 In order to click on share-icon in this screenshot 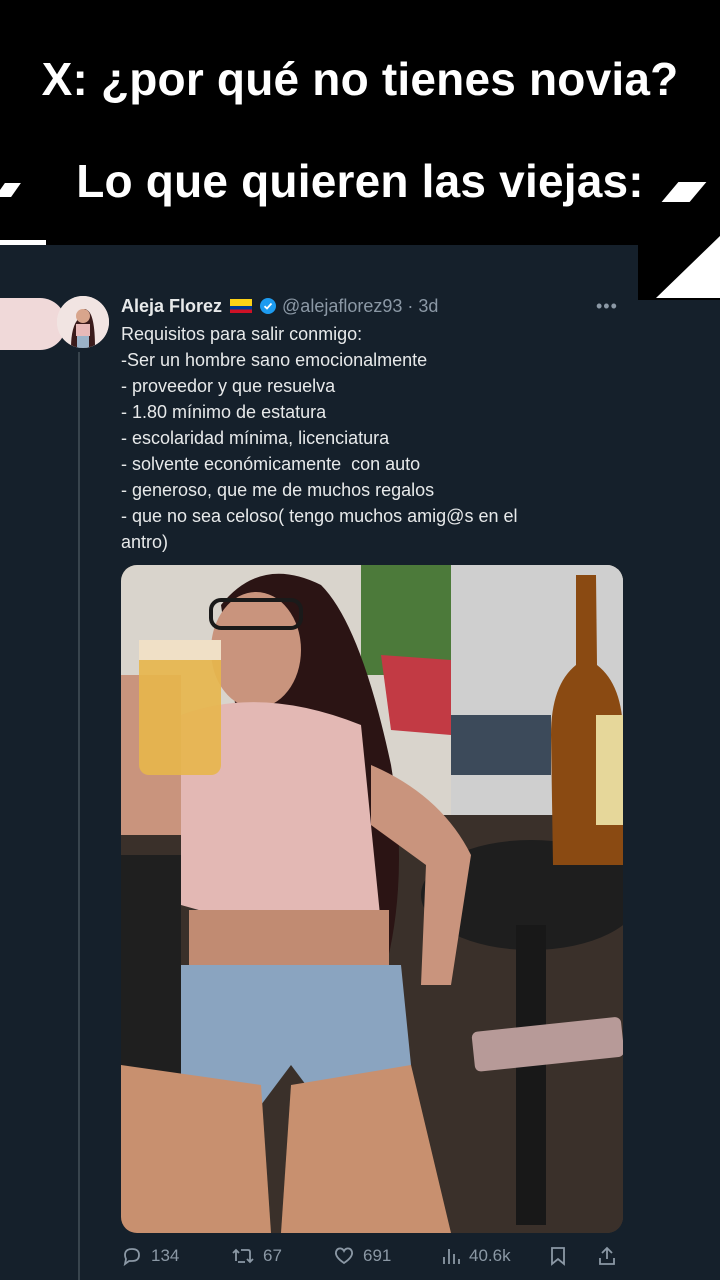, I will do `click(607, 1255)`.